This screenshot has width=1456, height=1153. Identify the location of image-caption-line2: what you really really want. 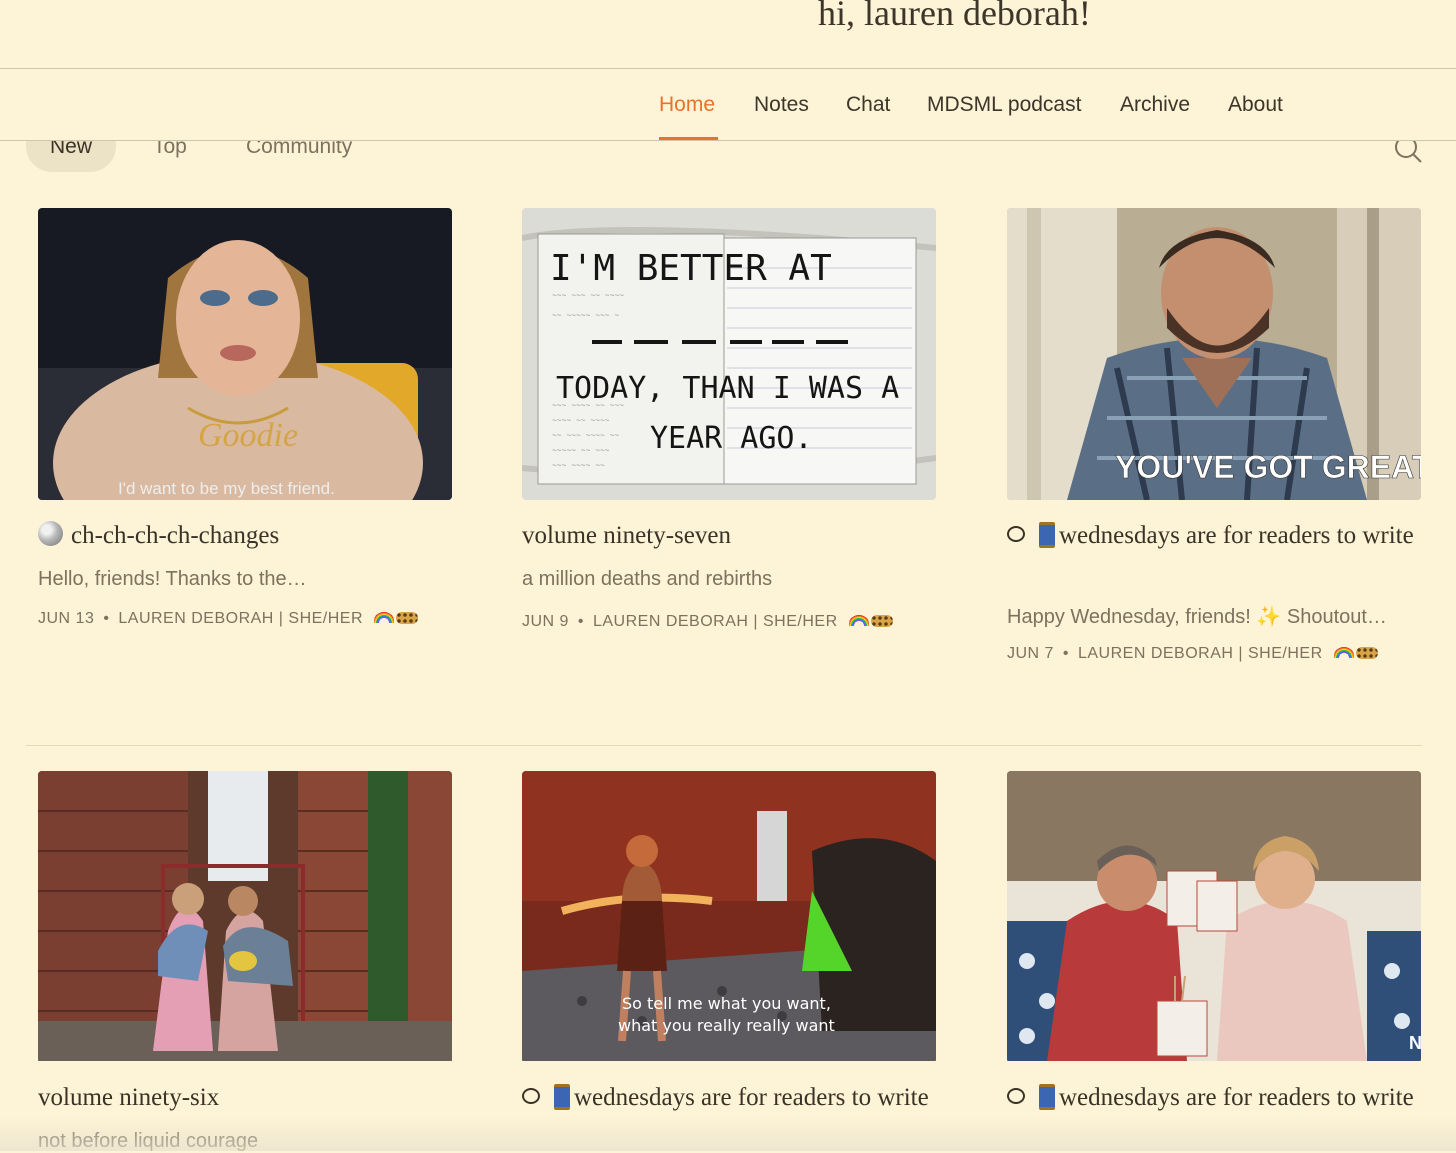
(726, 1025).